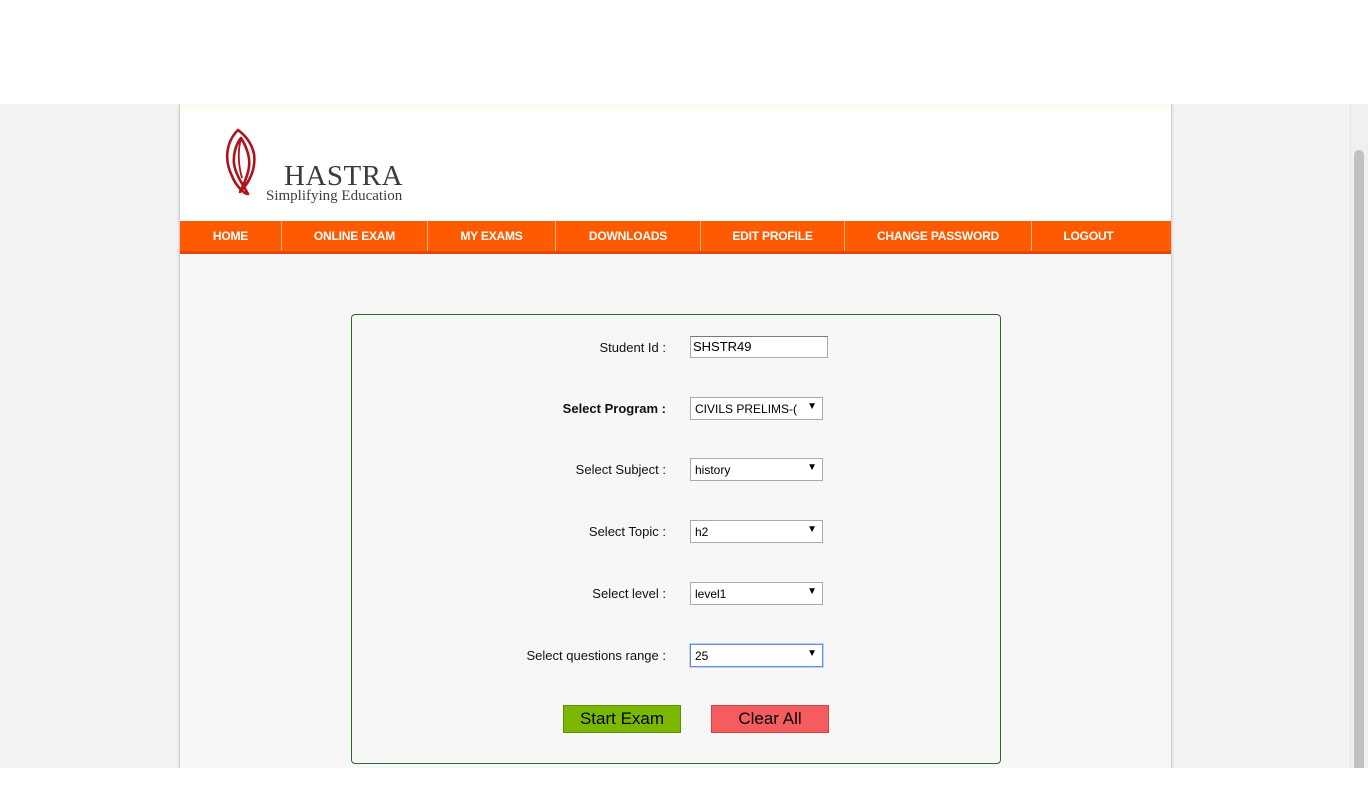  I want to click on subject-select: history ▼, so click(756, 469).